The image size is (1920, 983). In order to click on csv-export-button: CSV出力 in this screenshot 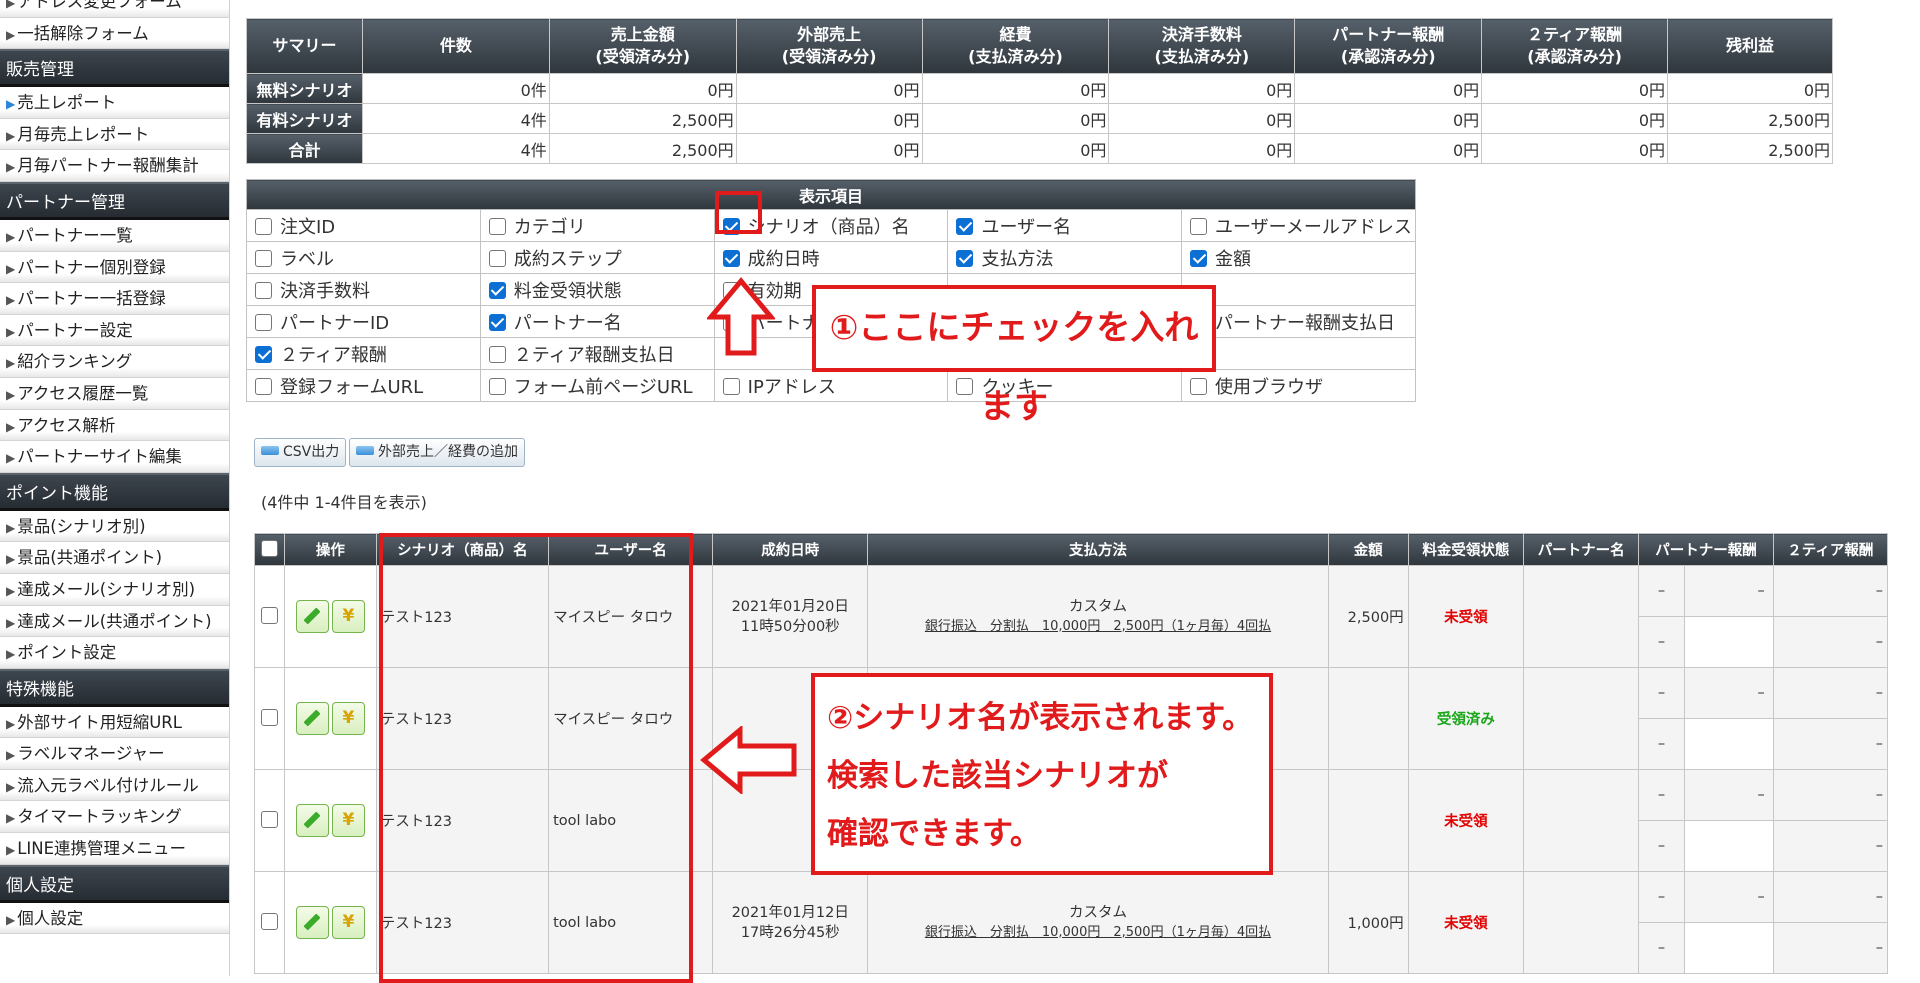, I will do `click(300, 452)`.